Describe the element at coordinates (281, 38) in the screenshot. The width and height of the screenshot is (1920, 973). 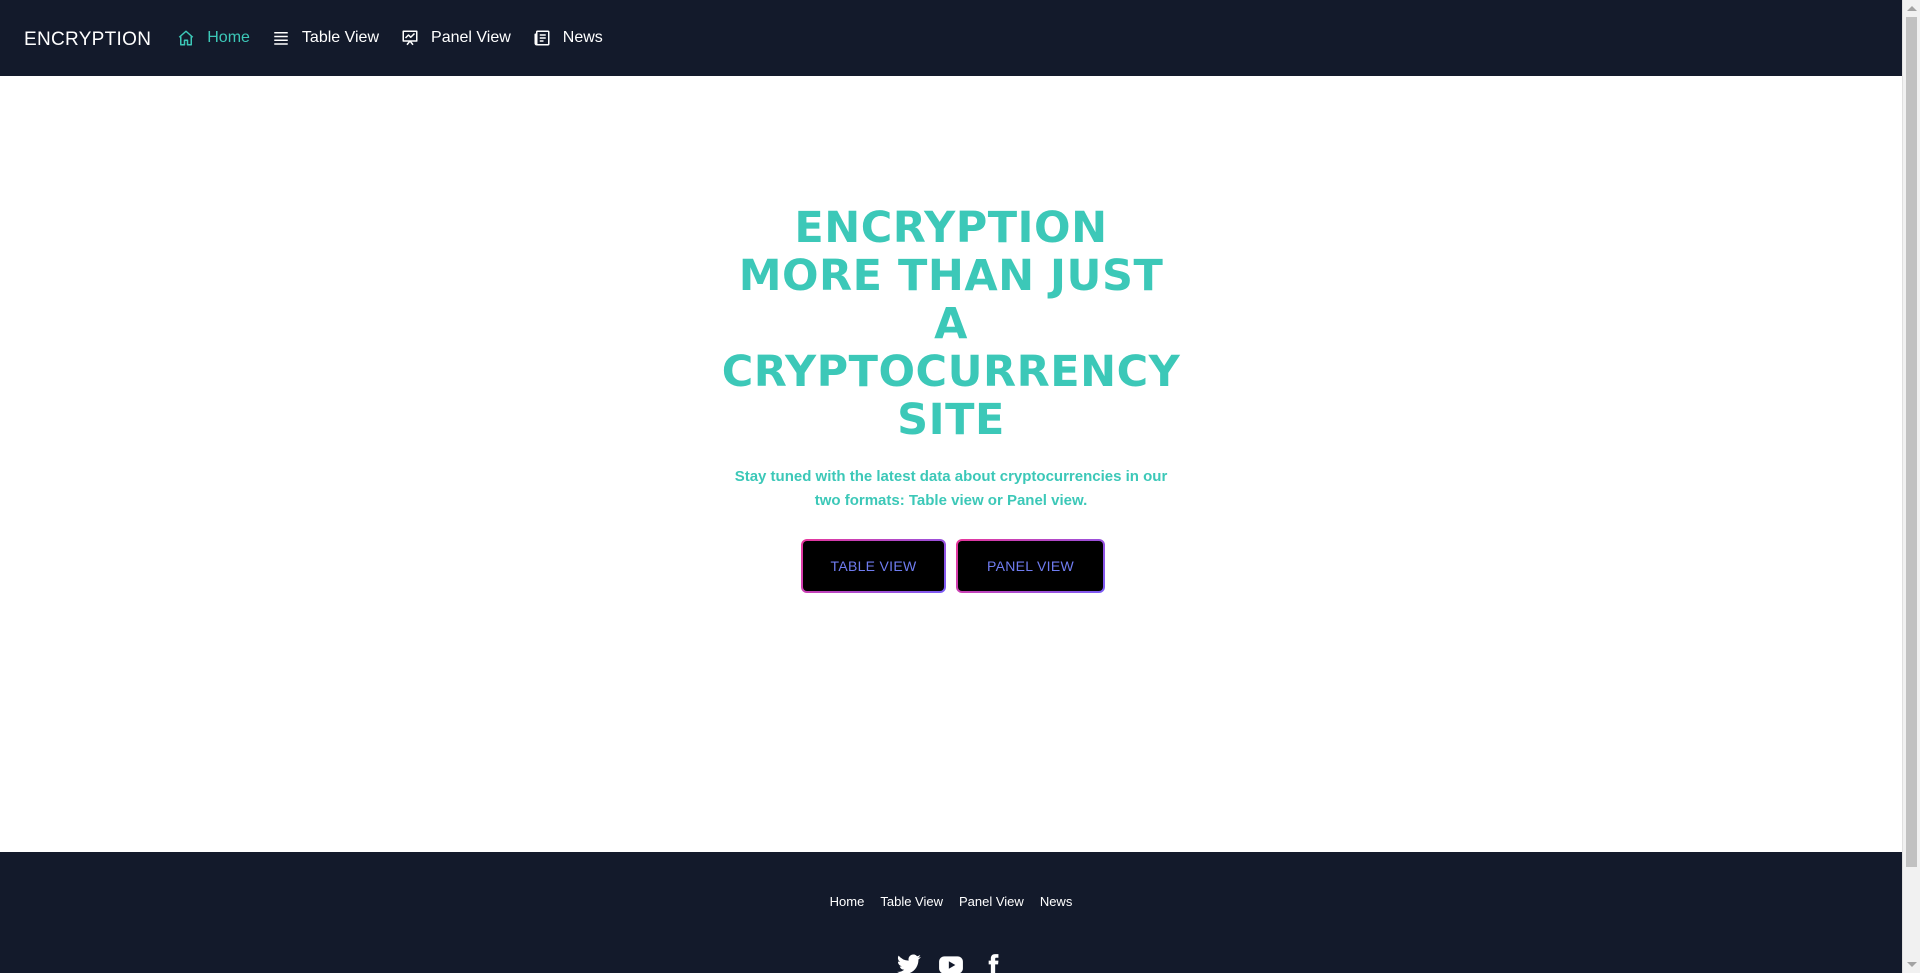
I see `list-icon` at that location.